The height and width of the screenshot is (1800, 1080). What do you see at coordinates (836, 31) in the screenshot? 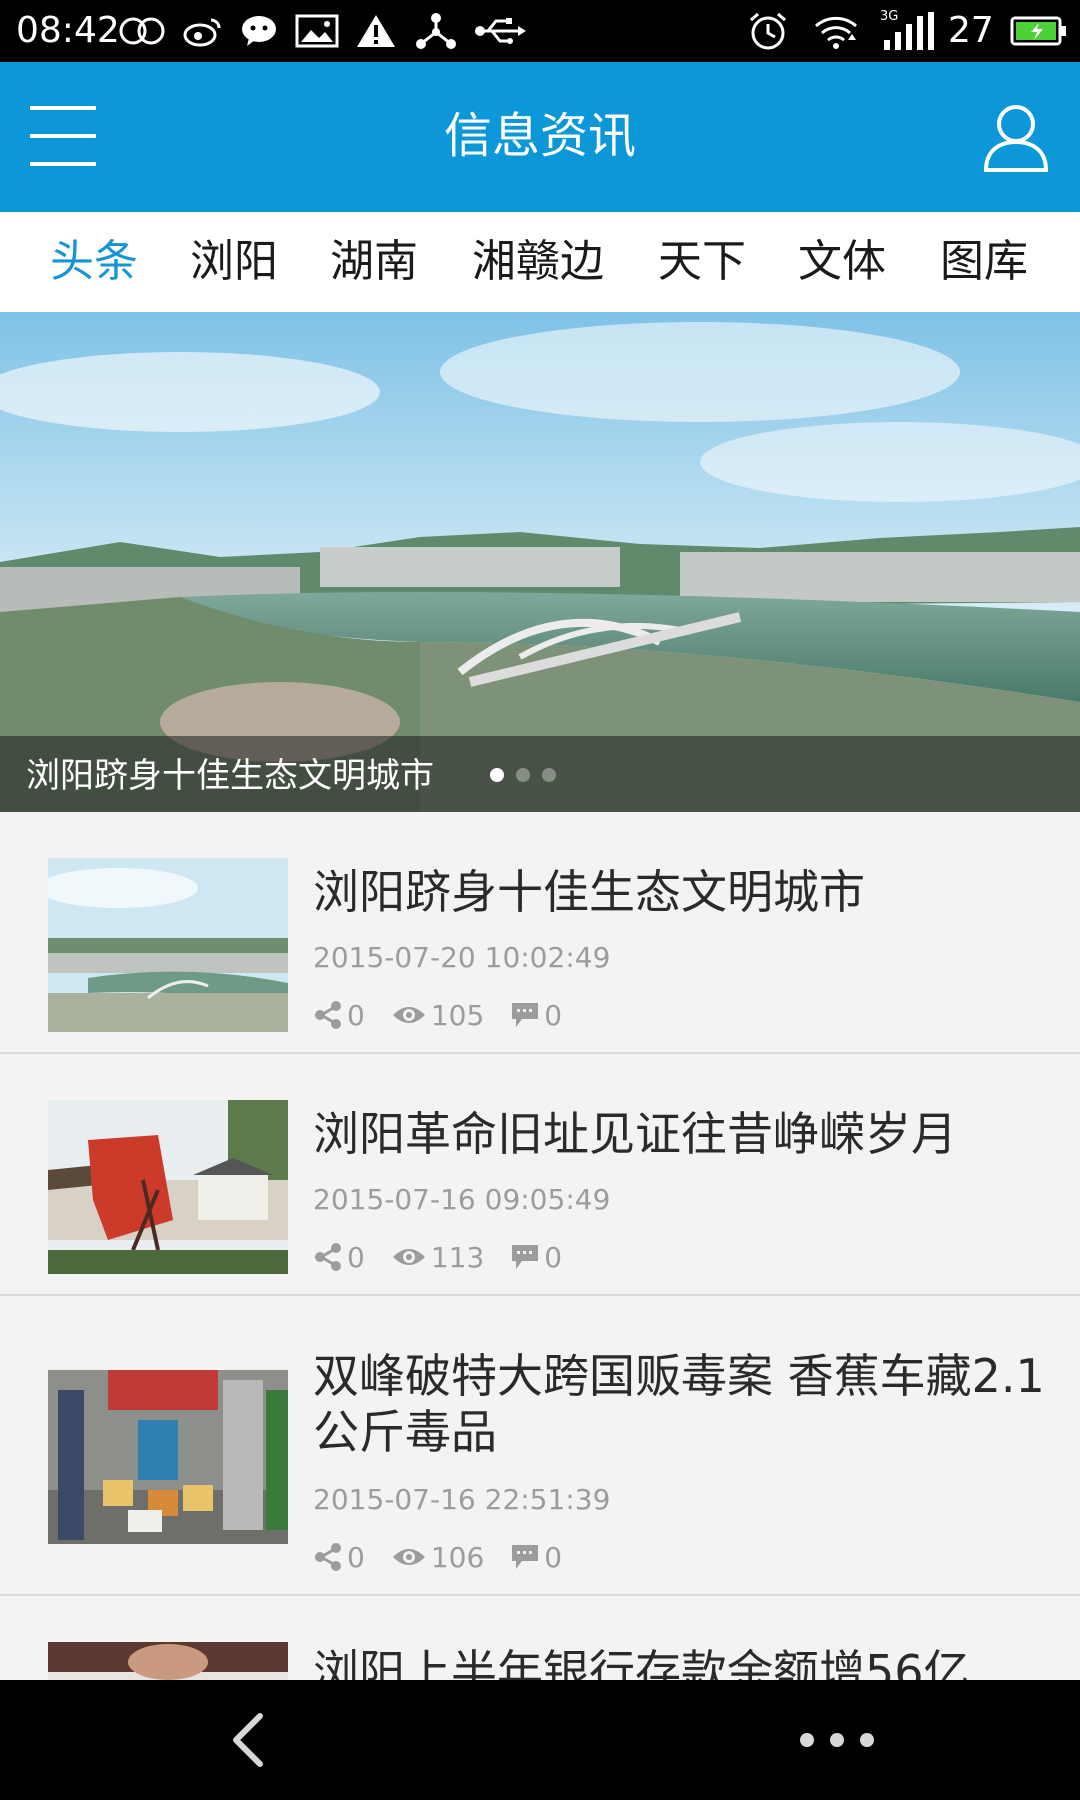
I see `wifi-icon` at bounding box center [836, 31].